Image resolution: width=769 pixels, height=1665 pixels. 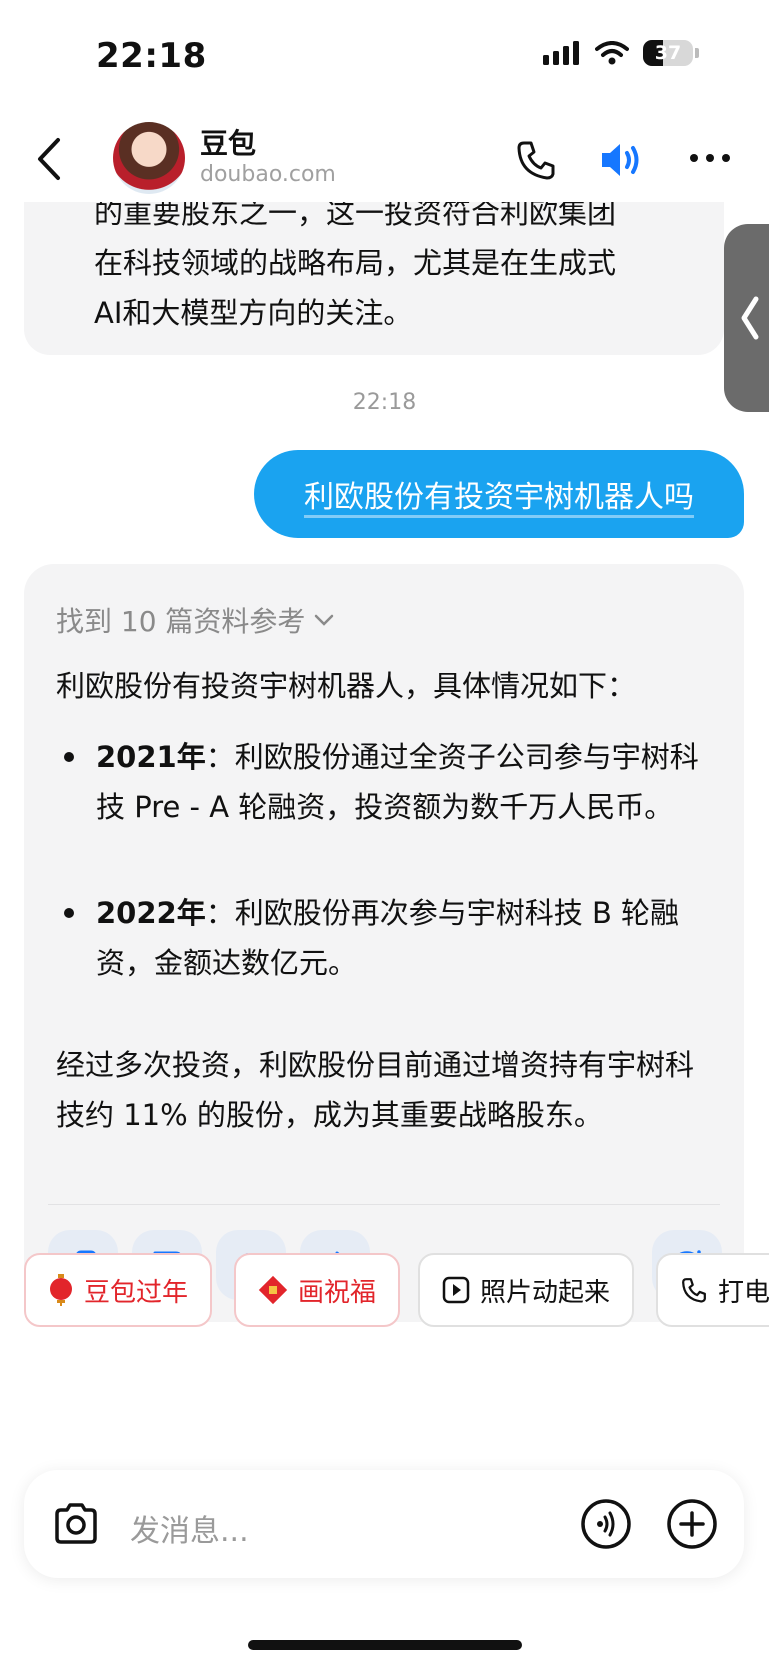 I want to click on battery-indicator: 37, so click(x=668, y=53).